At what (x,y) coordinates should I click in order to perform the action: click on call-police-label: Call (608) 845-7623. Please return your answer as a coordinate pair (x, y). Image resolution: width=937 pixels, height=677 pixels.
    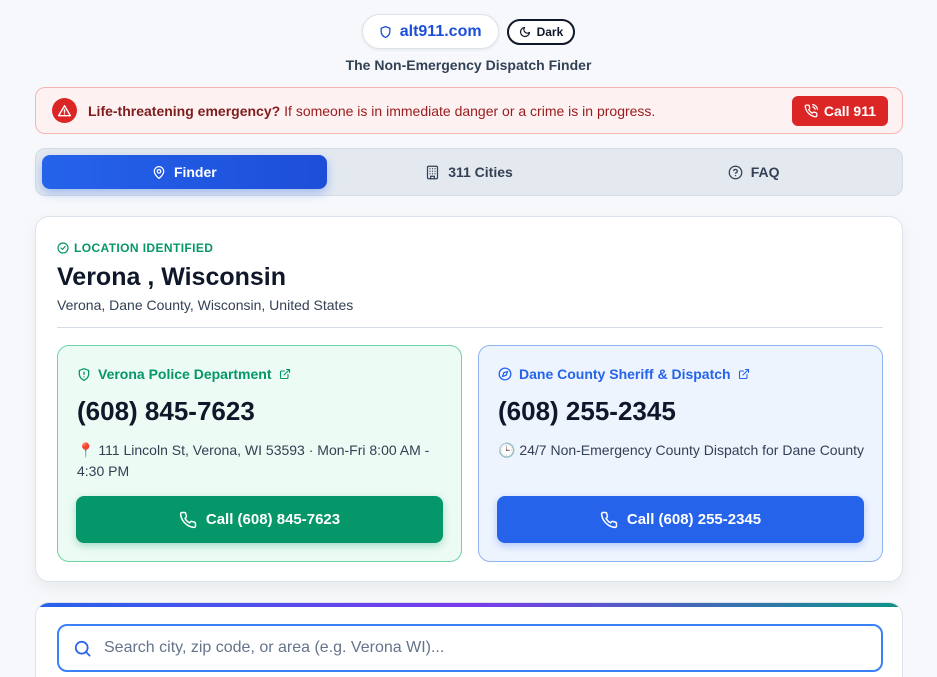
    Looking at the image, I should click on (273, 519).